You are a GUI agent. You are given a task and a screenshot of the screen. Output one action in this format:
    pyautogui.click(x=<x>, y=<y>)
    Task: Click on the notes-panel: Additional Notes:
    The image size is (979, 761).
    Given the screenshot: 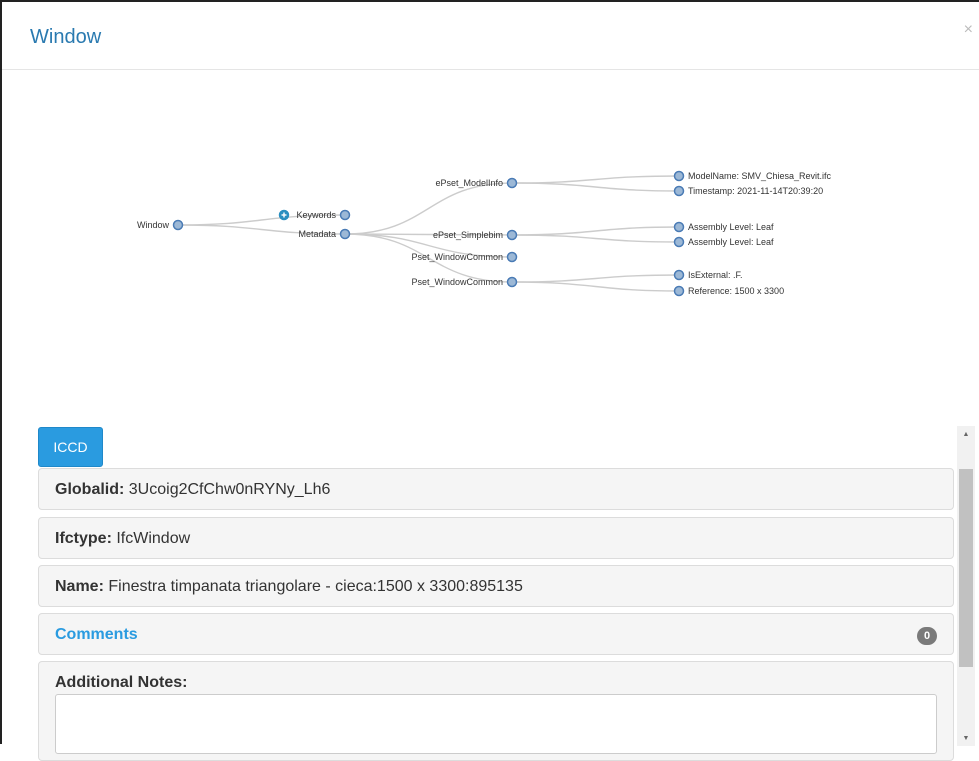 What is the action you would take?
    pyautogui.click(x=496, y=711)
    